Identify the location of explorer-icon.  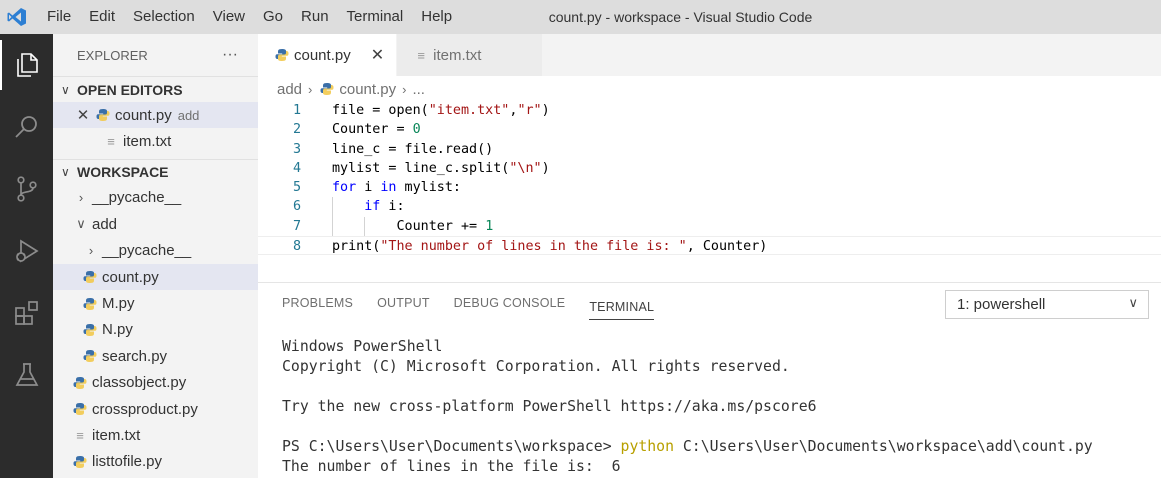
(26, 65).